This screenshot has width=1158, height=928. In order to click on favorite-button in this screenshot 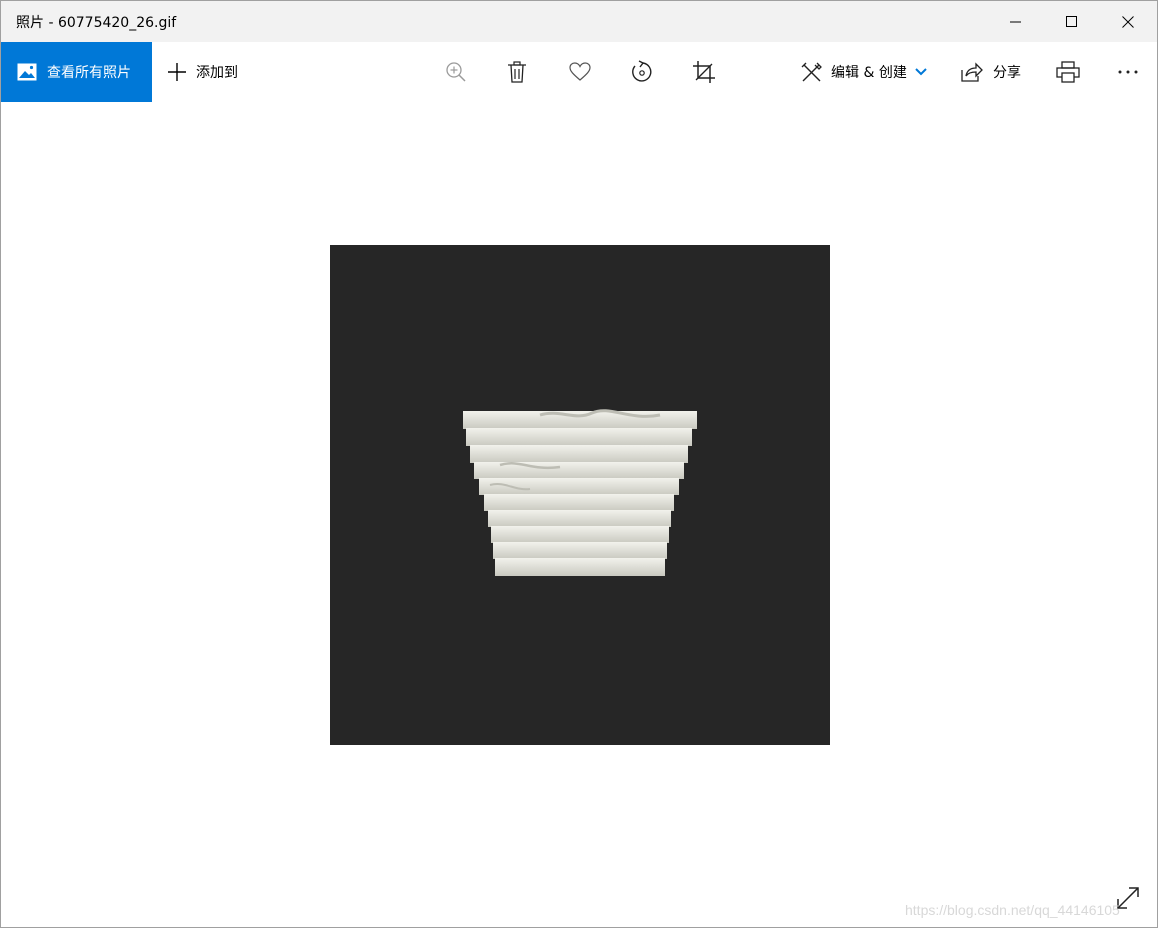, I will do `click(580, 72)`.